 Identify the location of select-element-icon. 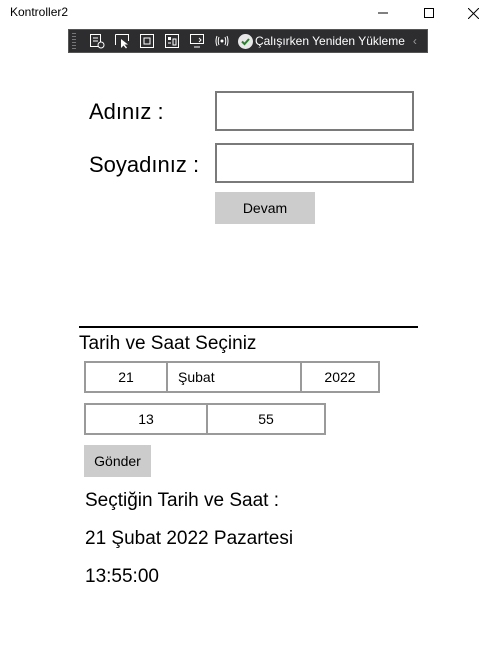
(122, 41).